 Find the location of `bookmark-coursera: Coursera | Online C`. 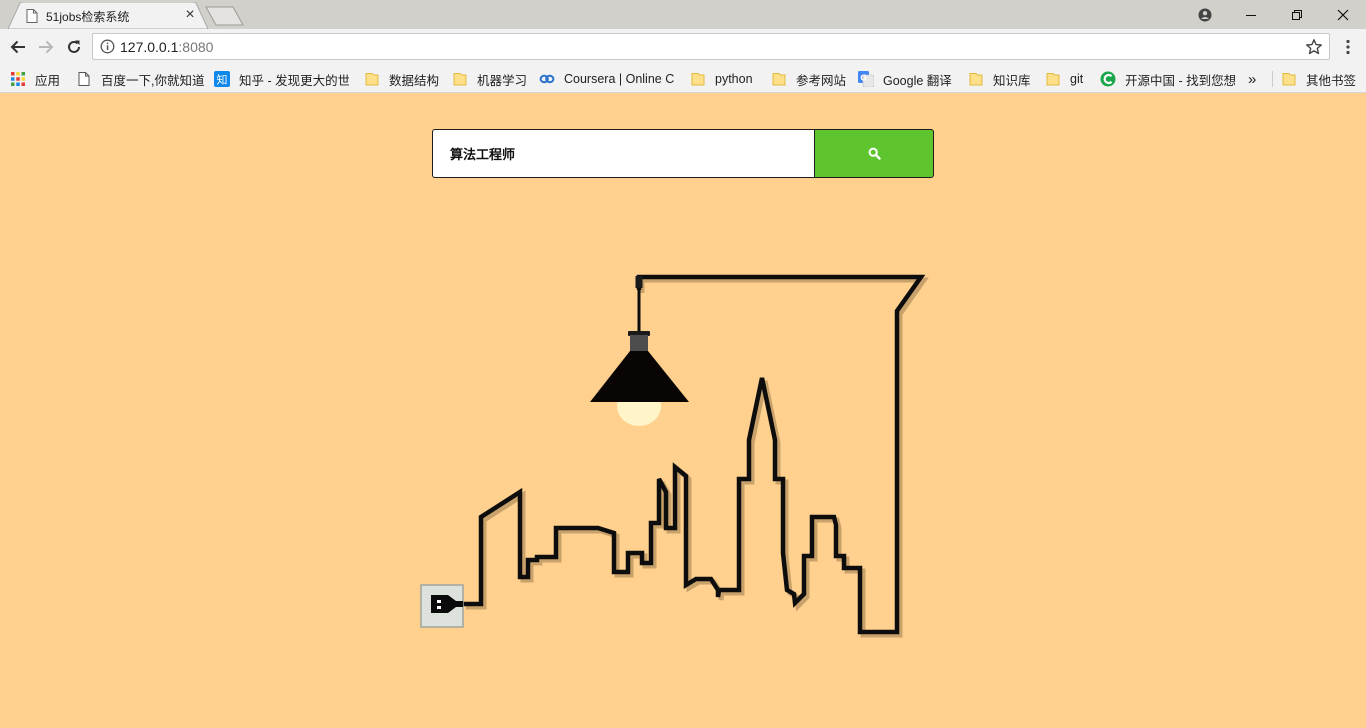

bookmark-coursera: Coursera | Online C is located at coordinates (606, 79).